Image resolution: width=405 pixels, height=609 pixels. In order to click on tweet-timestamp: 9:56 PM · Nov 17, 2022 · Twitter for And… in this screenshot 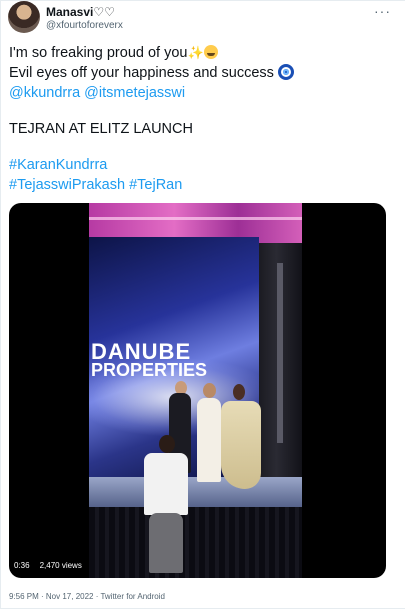, I will do `click(87, 596)`.